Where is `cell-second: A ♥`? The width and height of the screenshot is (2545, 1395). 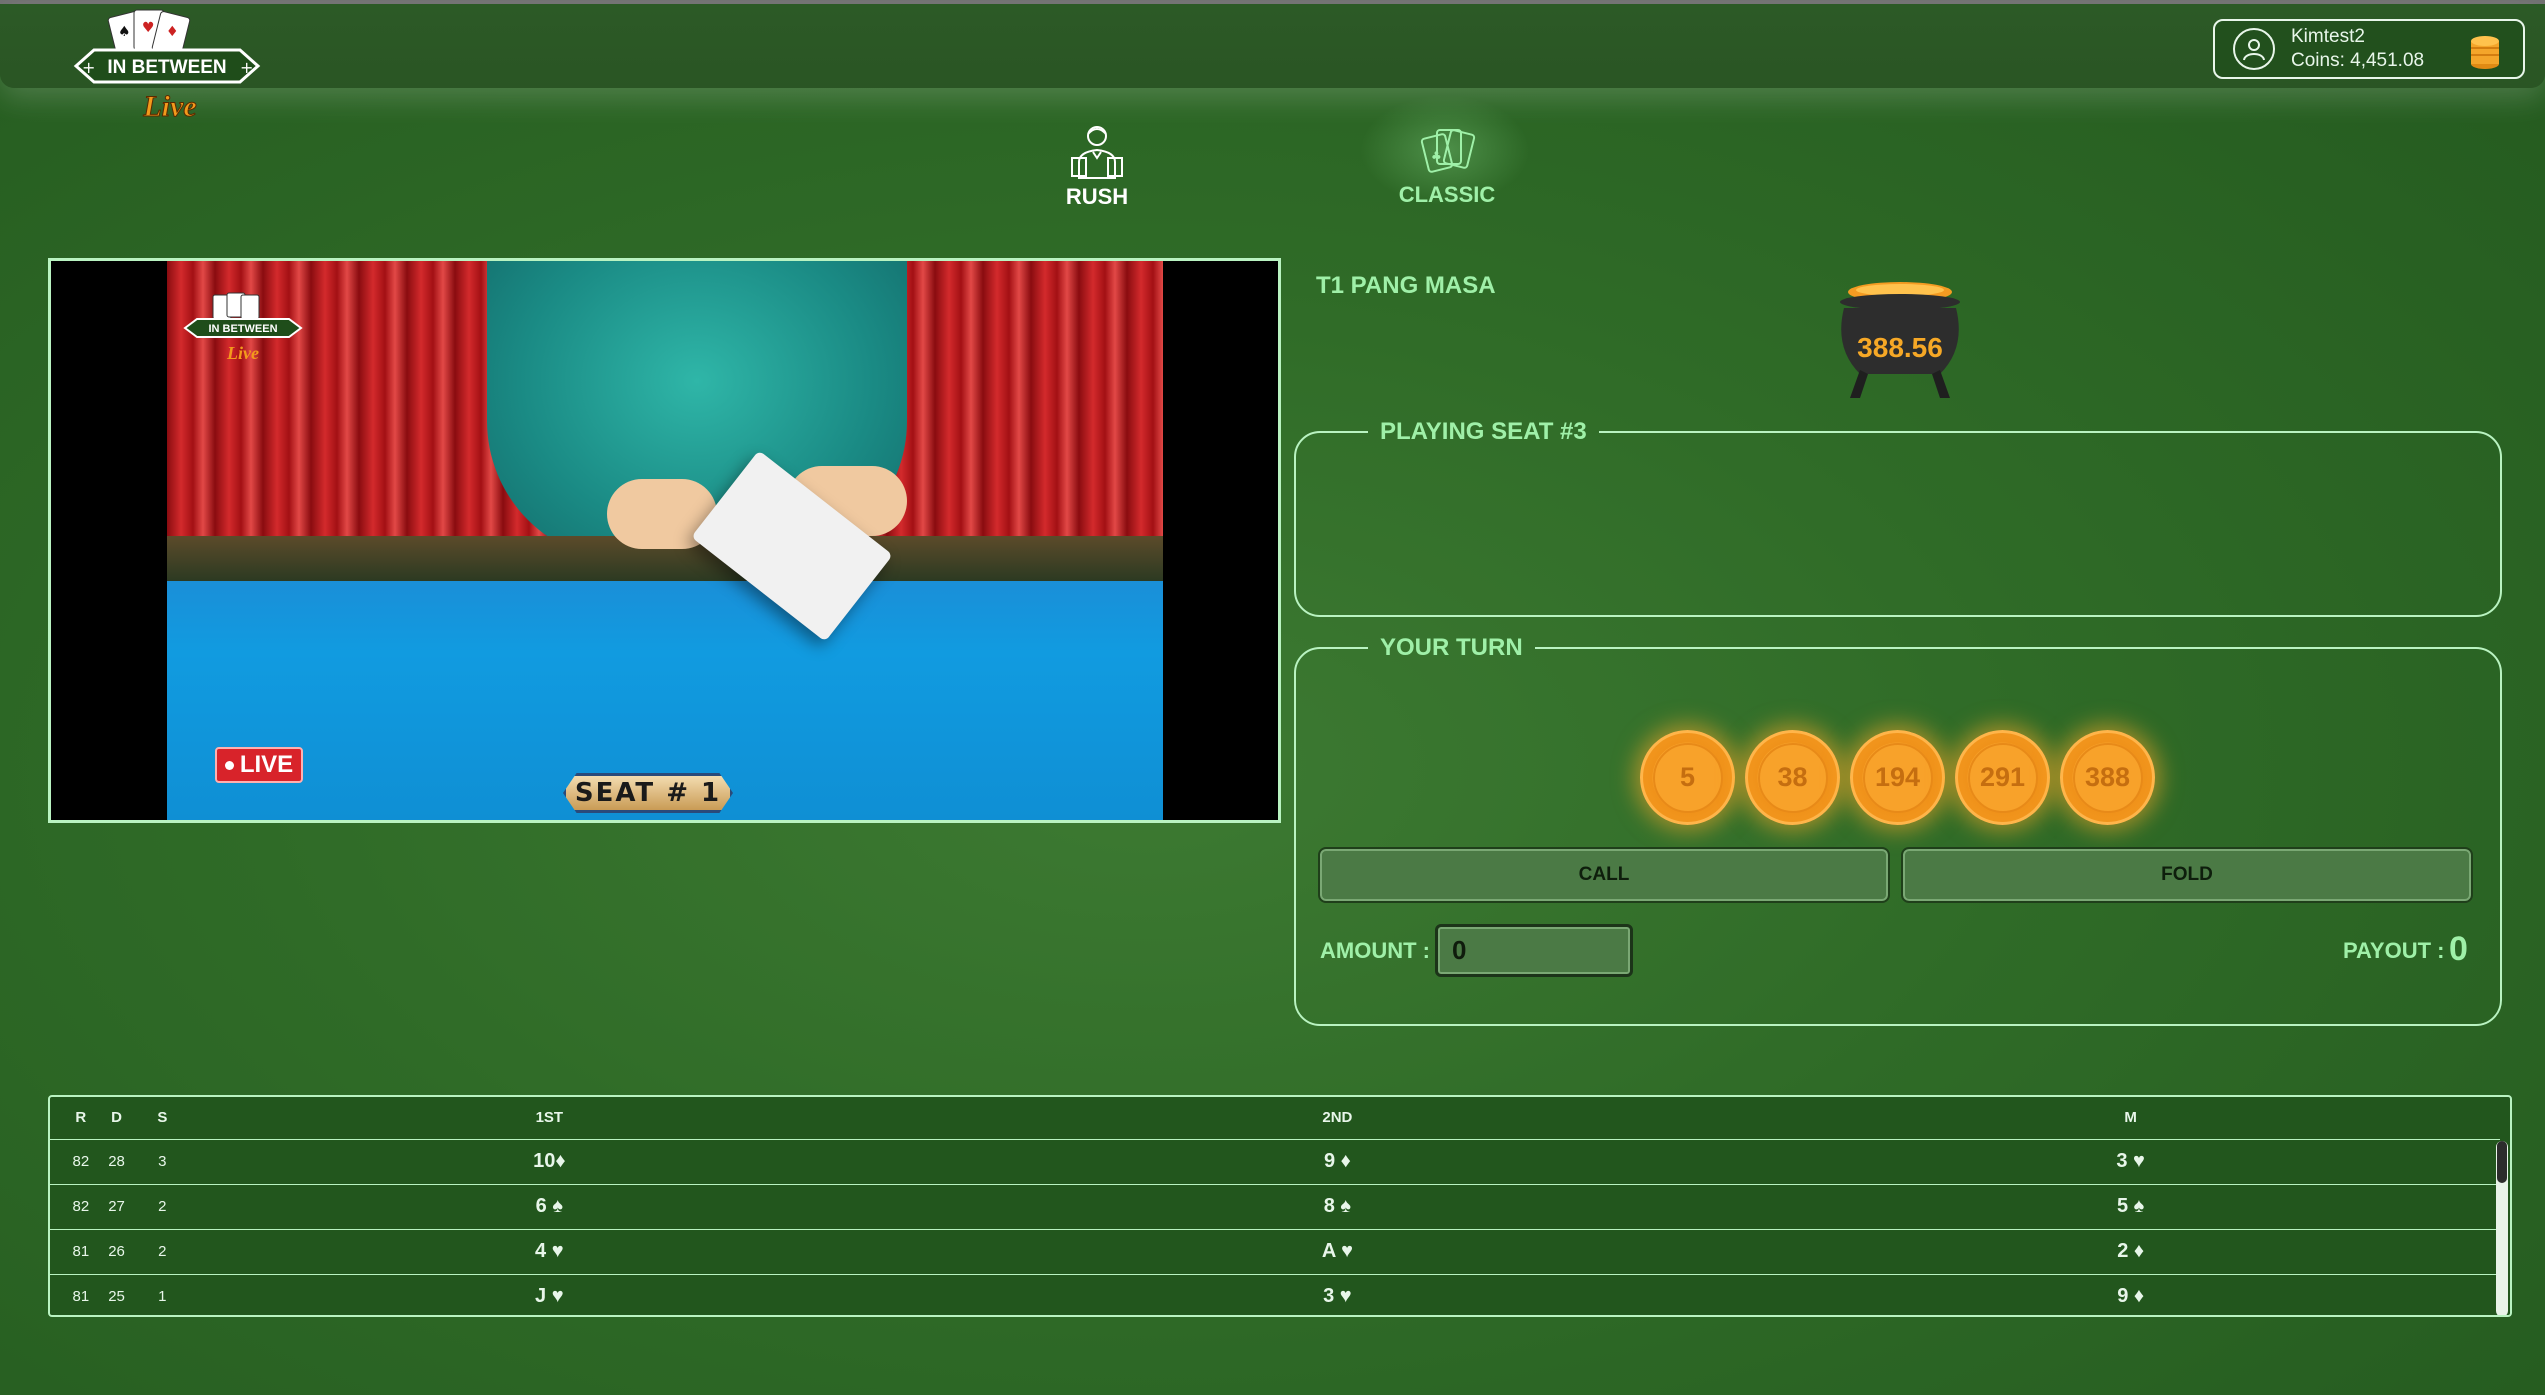 cell-second: A ♥ is located at coordinates (1337, 1251).